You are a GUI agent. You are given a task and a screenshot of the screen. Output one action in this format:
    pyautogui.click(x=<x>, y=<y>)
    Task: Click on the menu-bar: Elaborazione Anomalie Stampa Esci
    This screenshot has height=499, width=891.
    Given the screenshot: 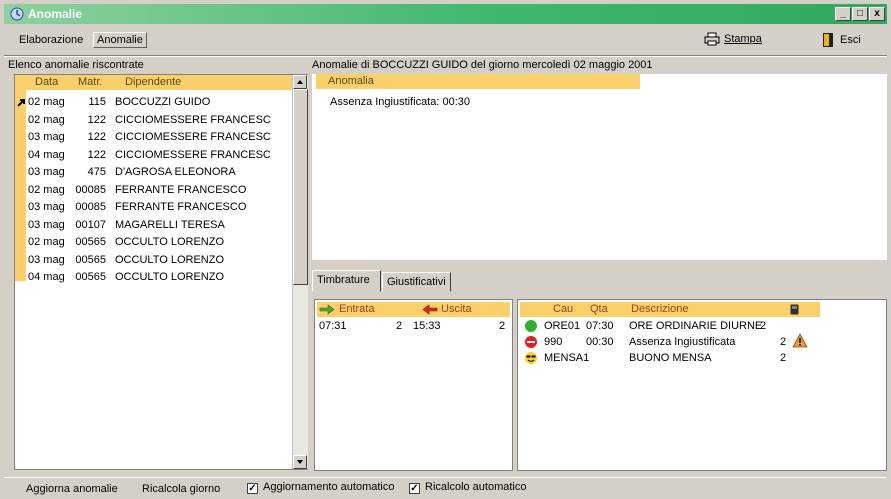 What is the action you would take?
    pyautogui.click(x=445, y=41)
    